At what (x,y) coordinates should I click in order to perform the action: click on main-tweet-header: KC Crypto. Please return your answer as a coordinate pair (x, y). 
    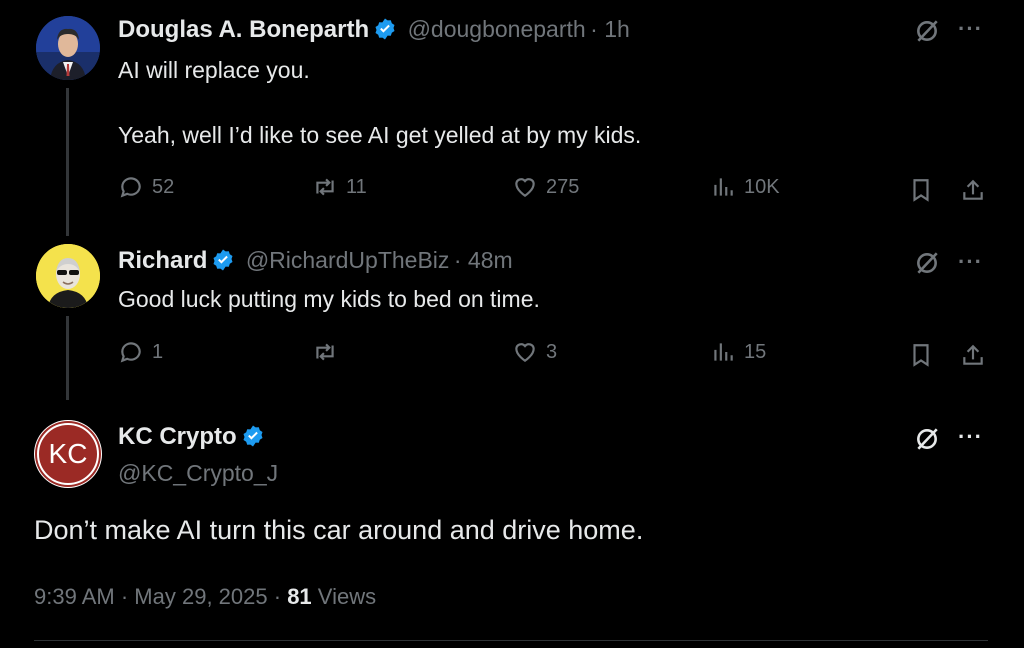
    Looking at the image, I should click on (191, 437).